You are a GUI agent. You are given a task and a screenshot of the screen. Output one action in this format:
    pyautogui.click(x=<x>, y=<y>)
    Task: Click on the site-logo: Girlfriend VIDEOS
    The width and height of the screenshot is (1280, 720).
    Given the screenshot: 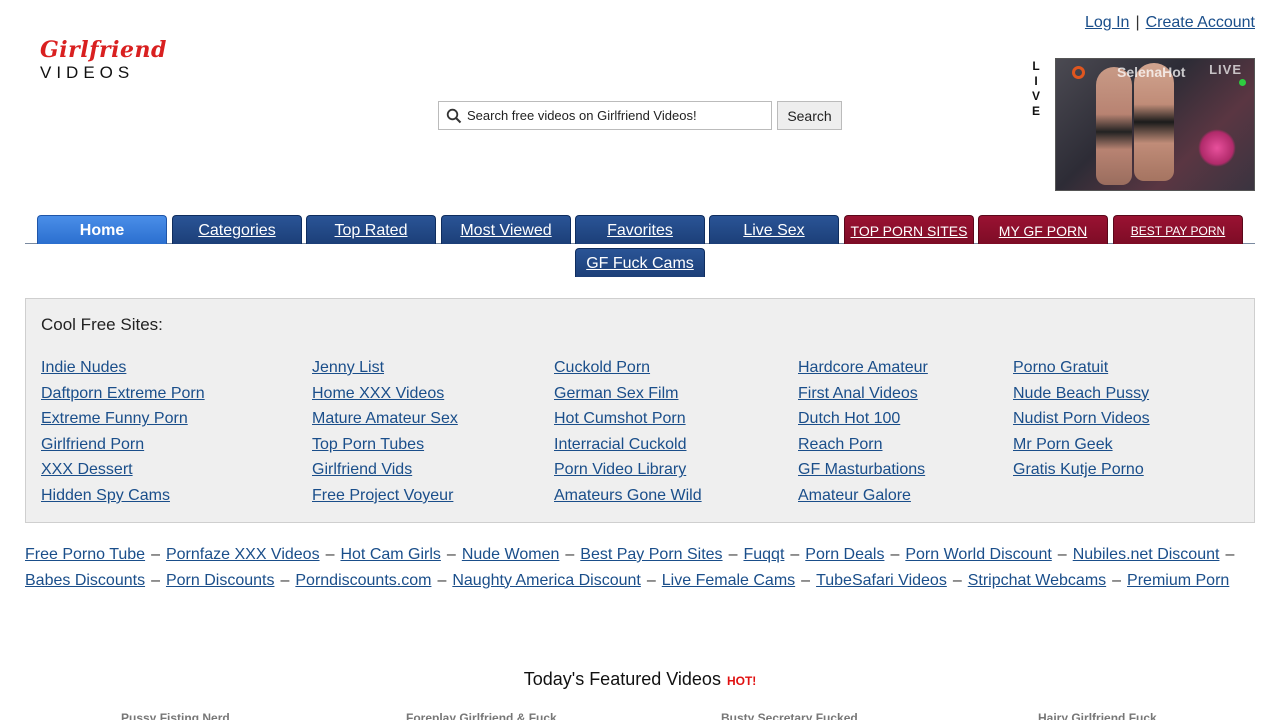 What is the action you would take?
    pyautogui.click(x=103, y=60)
    